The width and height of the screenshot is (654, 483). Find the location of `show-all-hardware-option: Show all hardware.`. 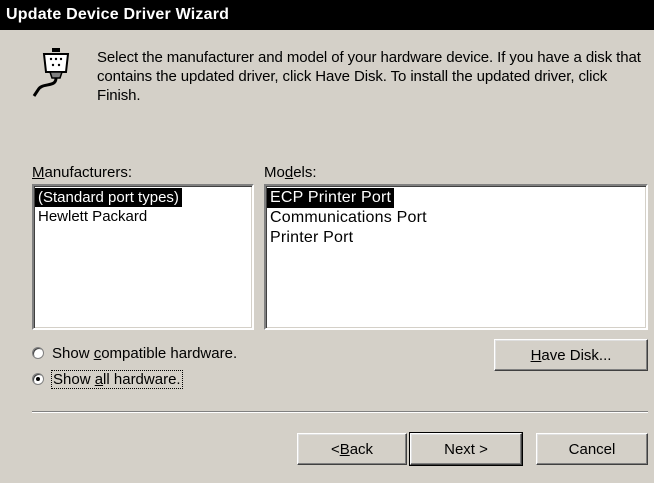

show-all-hardware-option: Show all hardware. is located at coordinates (107, 379).